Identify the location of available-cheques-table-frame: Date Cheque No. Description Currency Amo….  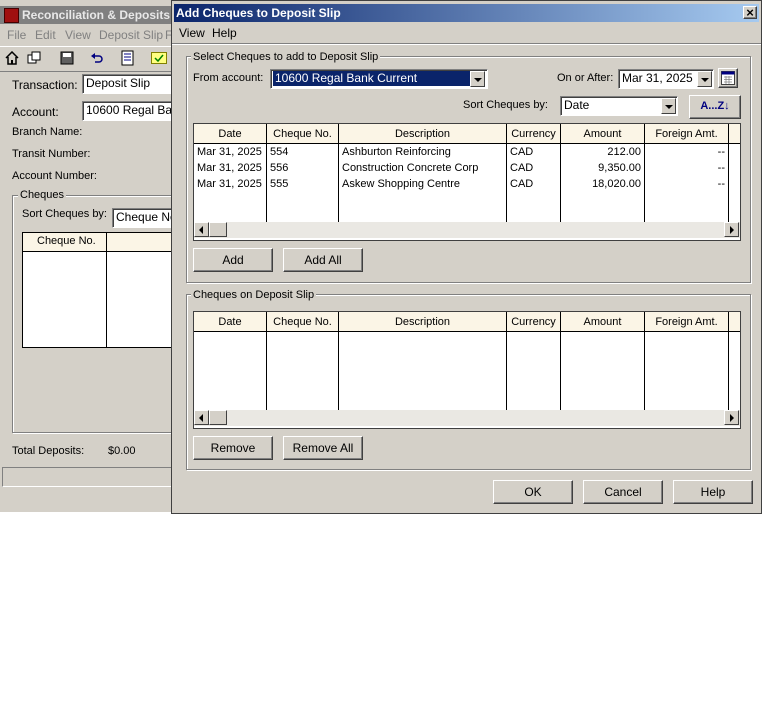
(467, 182).